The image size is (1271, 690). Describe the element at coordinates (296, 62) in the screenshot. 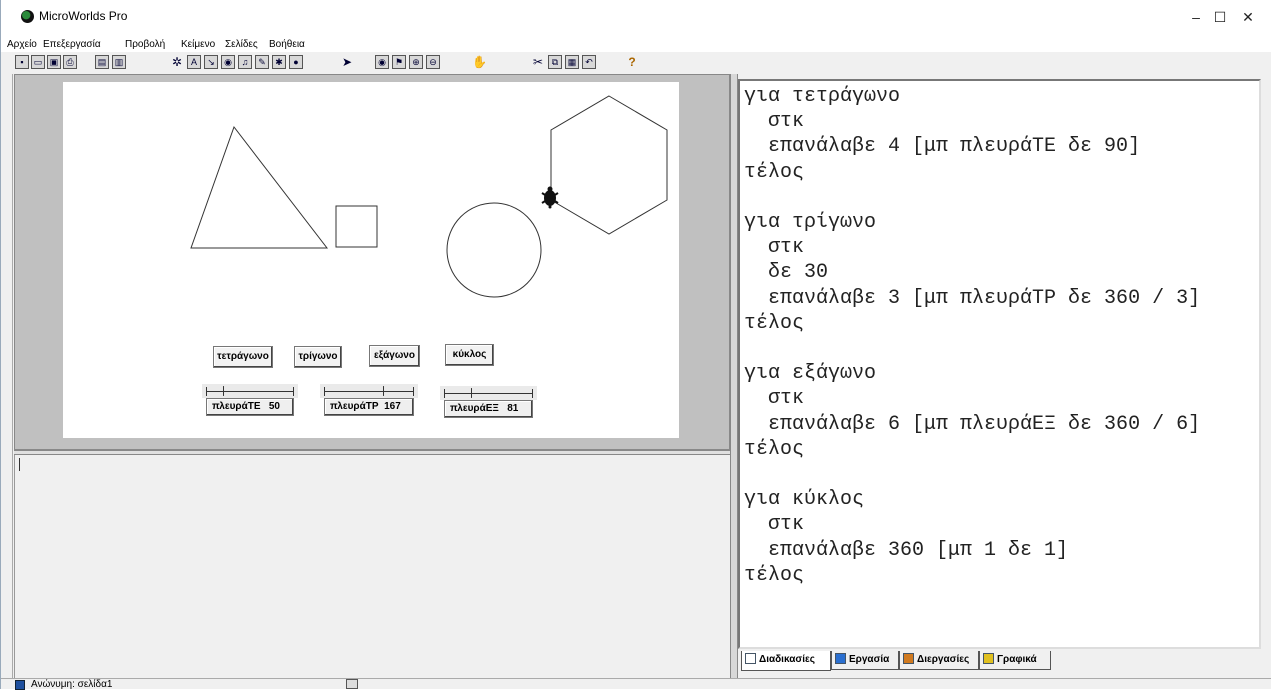

I see `web-icon: ●` at that location.